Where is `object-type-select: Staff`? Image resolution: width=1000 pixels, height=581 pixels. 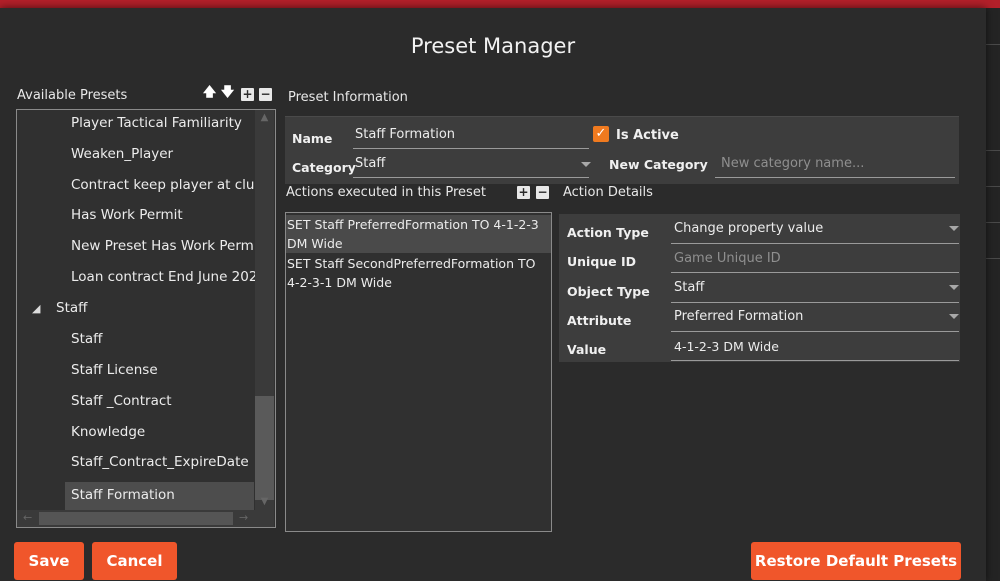 object-type-select: Staff is located at coordinates (689, 287).